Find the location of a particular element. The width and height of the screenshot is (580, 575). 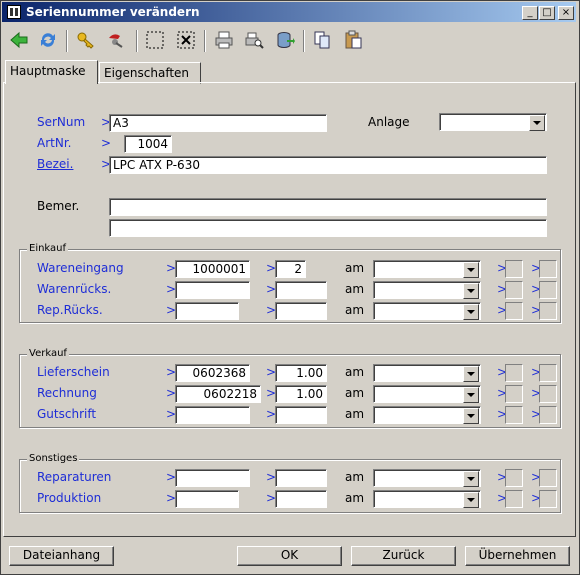

refresh-icon is located at coordinates (48, 40).